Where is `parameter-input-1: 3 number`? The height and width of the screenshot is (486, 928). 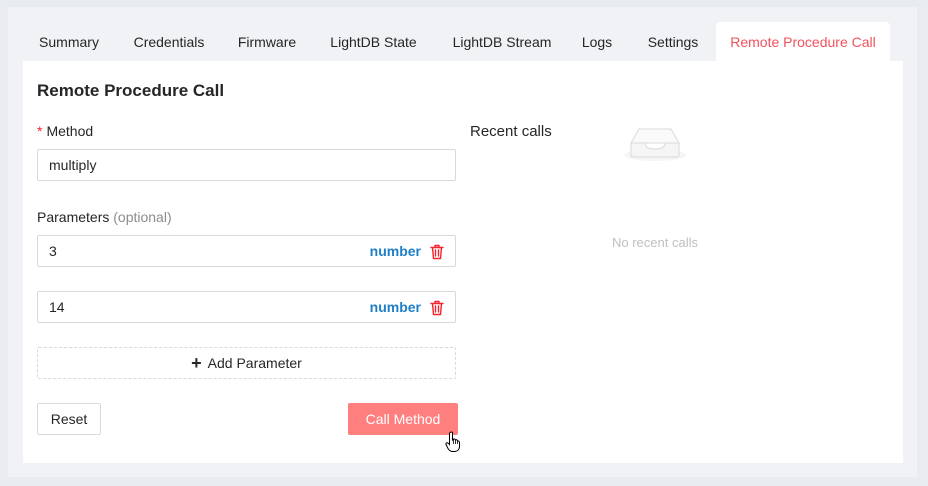 parameter-input-1: 3 number is located at coordinates (246, 251).